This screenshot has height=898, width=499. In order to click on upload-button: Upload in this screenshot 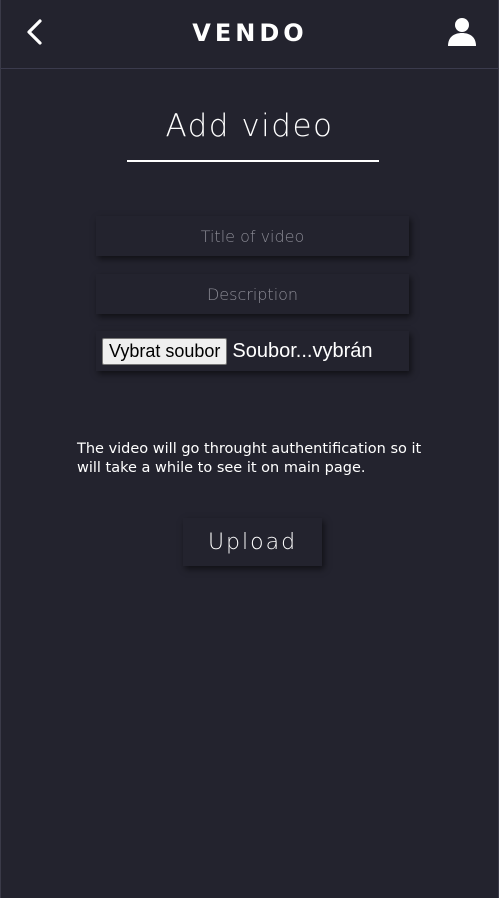, I will do `click(252, 542)`.